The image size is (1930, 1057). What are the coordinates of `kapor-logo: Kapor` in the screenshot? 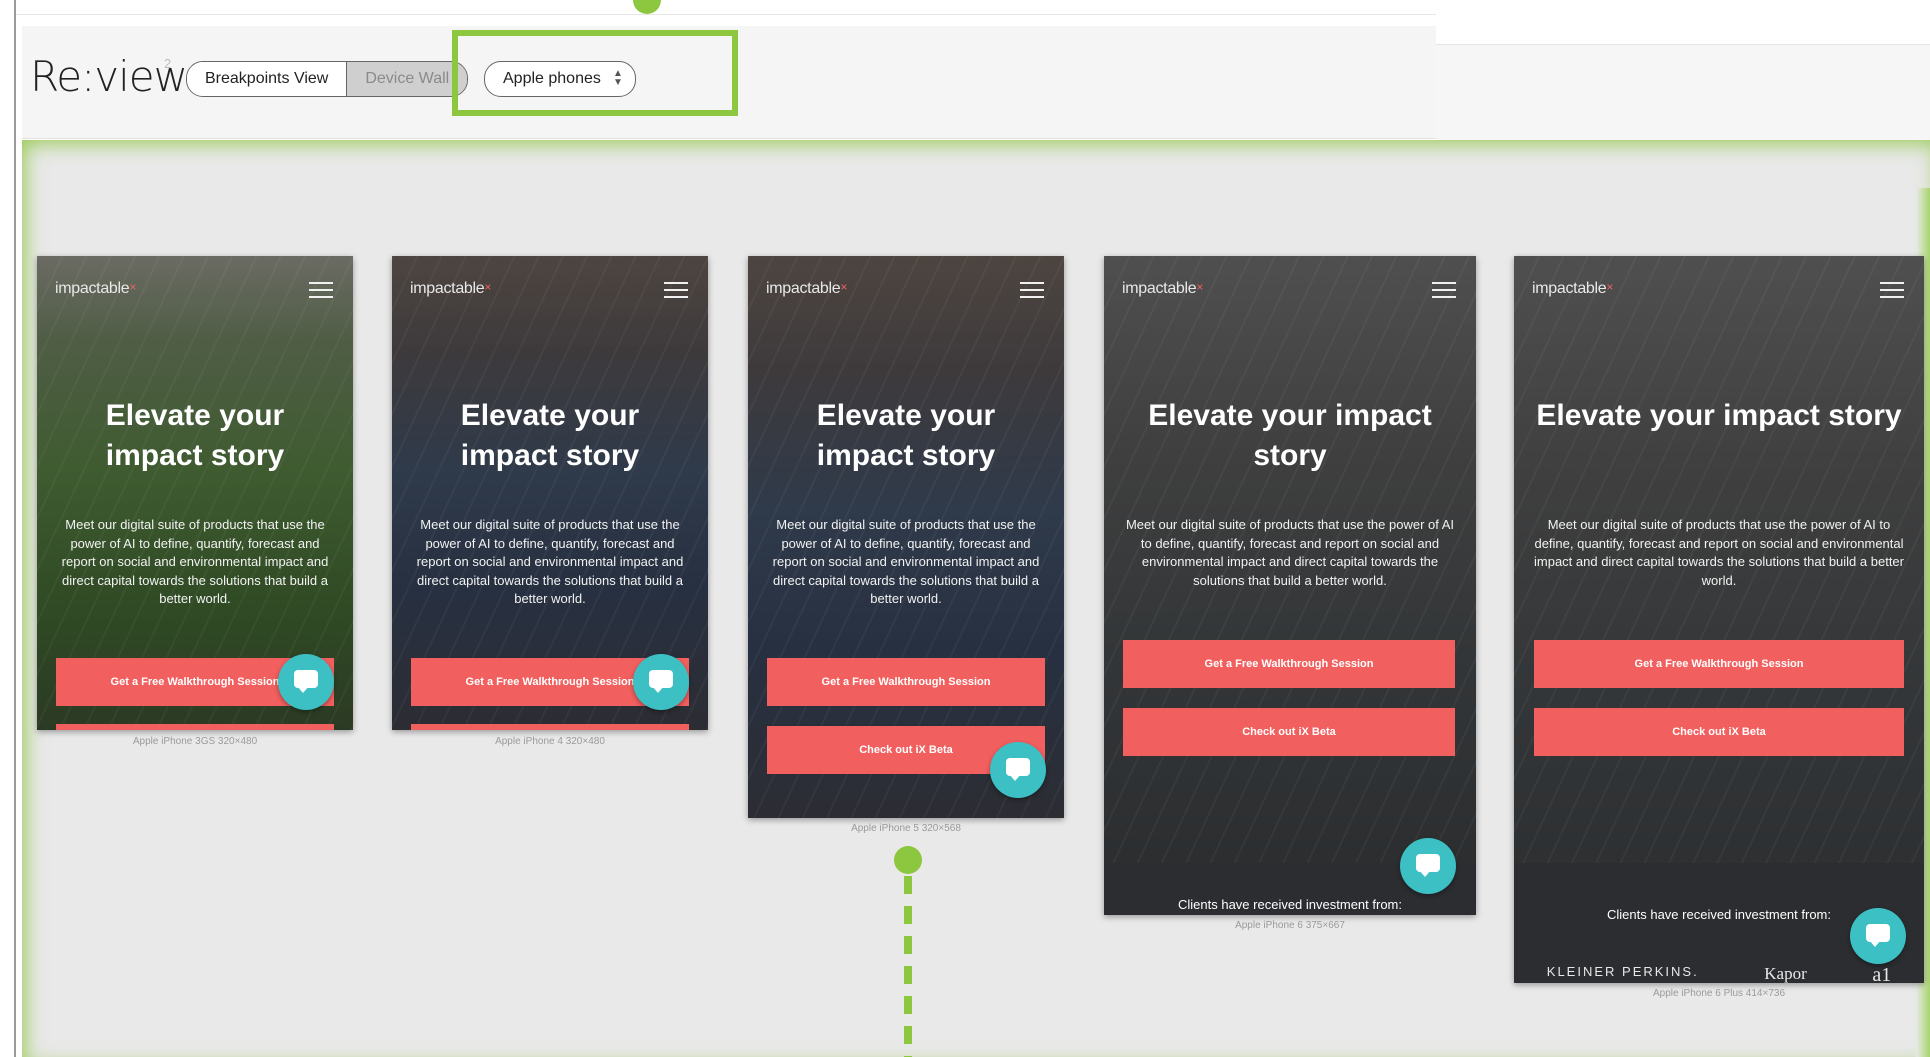 It's located at (1785, 973).